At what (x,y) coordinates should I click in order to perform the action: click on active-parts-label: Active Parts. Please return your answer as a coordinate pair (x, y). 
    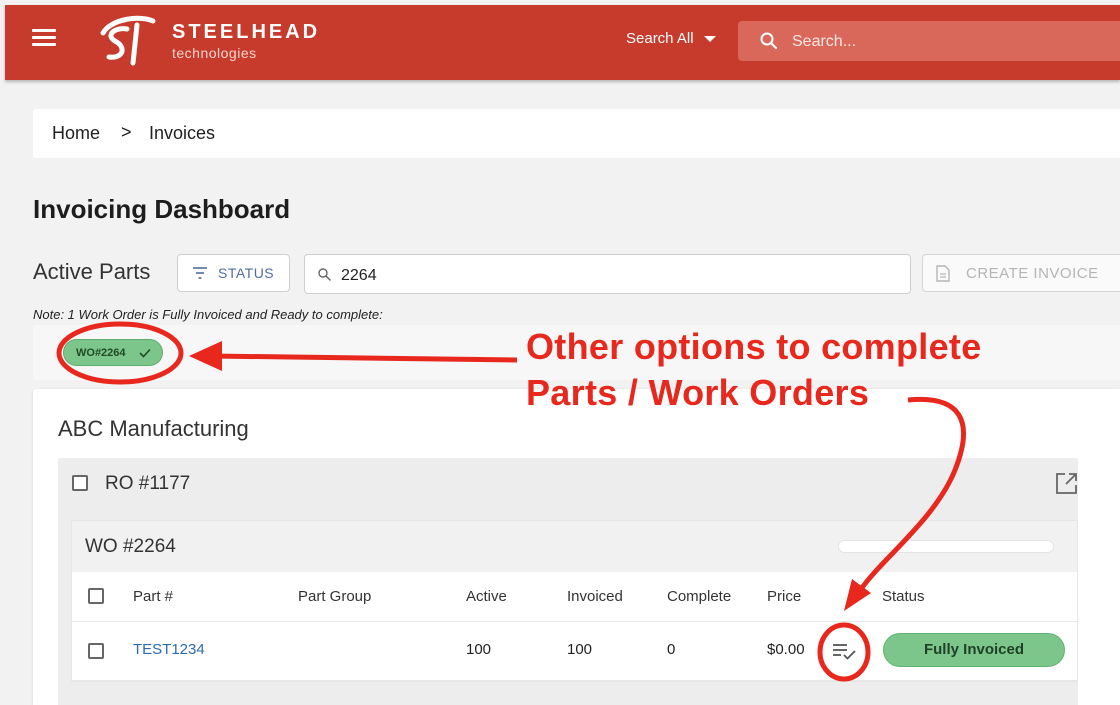
    Looking at the image, I should click on (92, 271).